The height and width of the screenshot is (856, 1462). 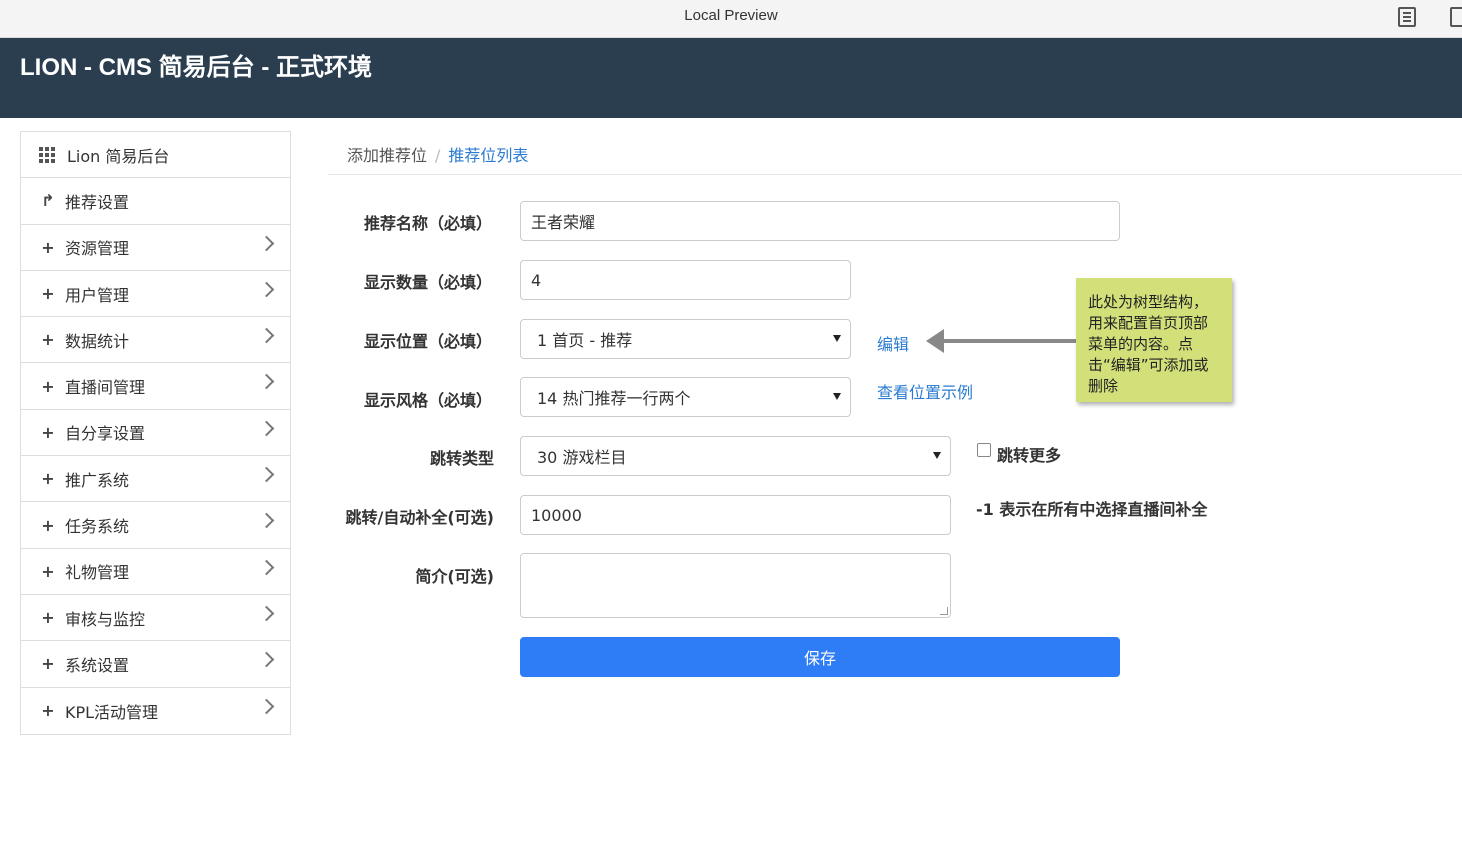 I want to click on divider, so click(x=895, y=174).